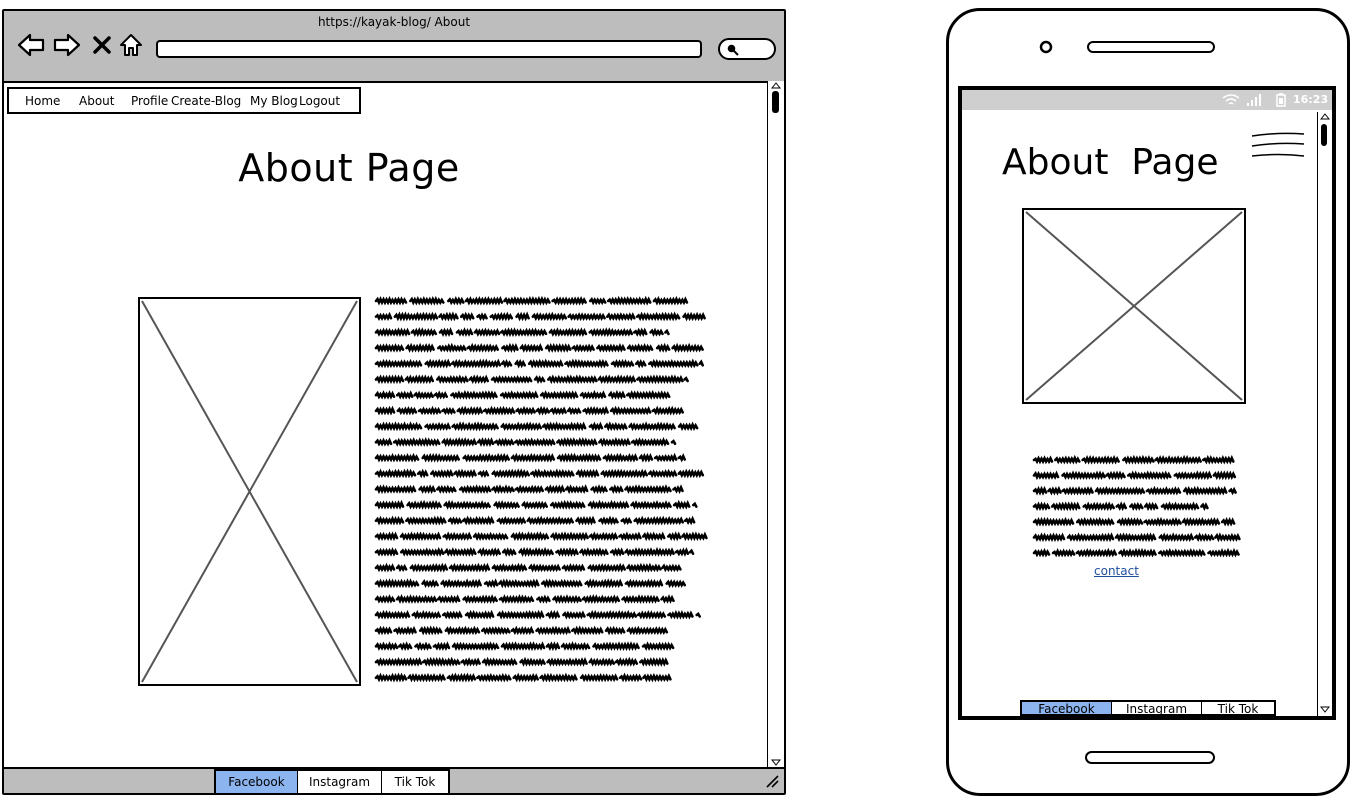 The height and width of the screenshot is (810, 1370). Describe the element at coordinates (1281, 100) in the screenshot. I see `battery-icon` at that location.